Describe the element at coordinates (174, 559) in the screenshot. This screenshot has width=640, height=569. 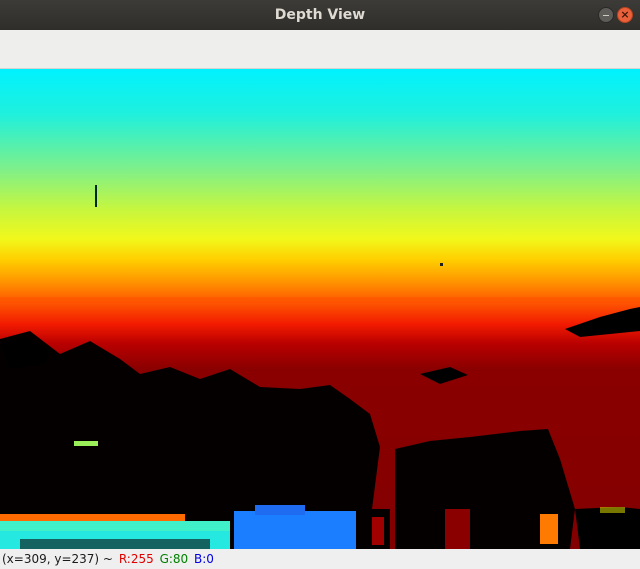
I see `pixel-green-value: G:80` at that location.